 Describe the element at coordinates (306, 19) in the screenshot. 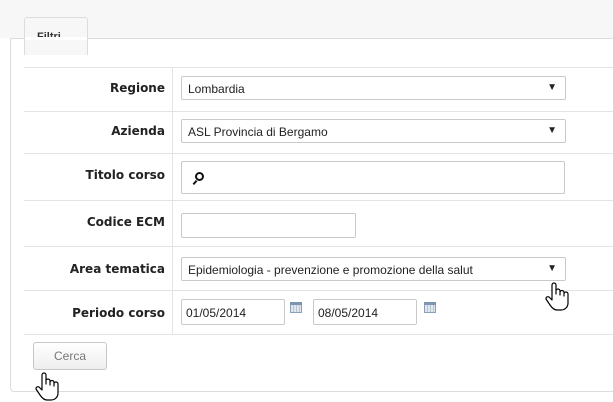

I see `top-strip` at that location.